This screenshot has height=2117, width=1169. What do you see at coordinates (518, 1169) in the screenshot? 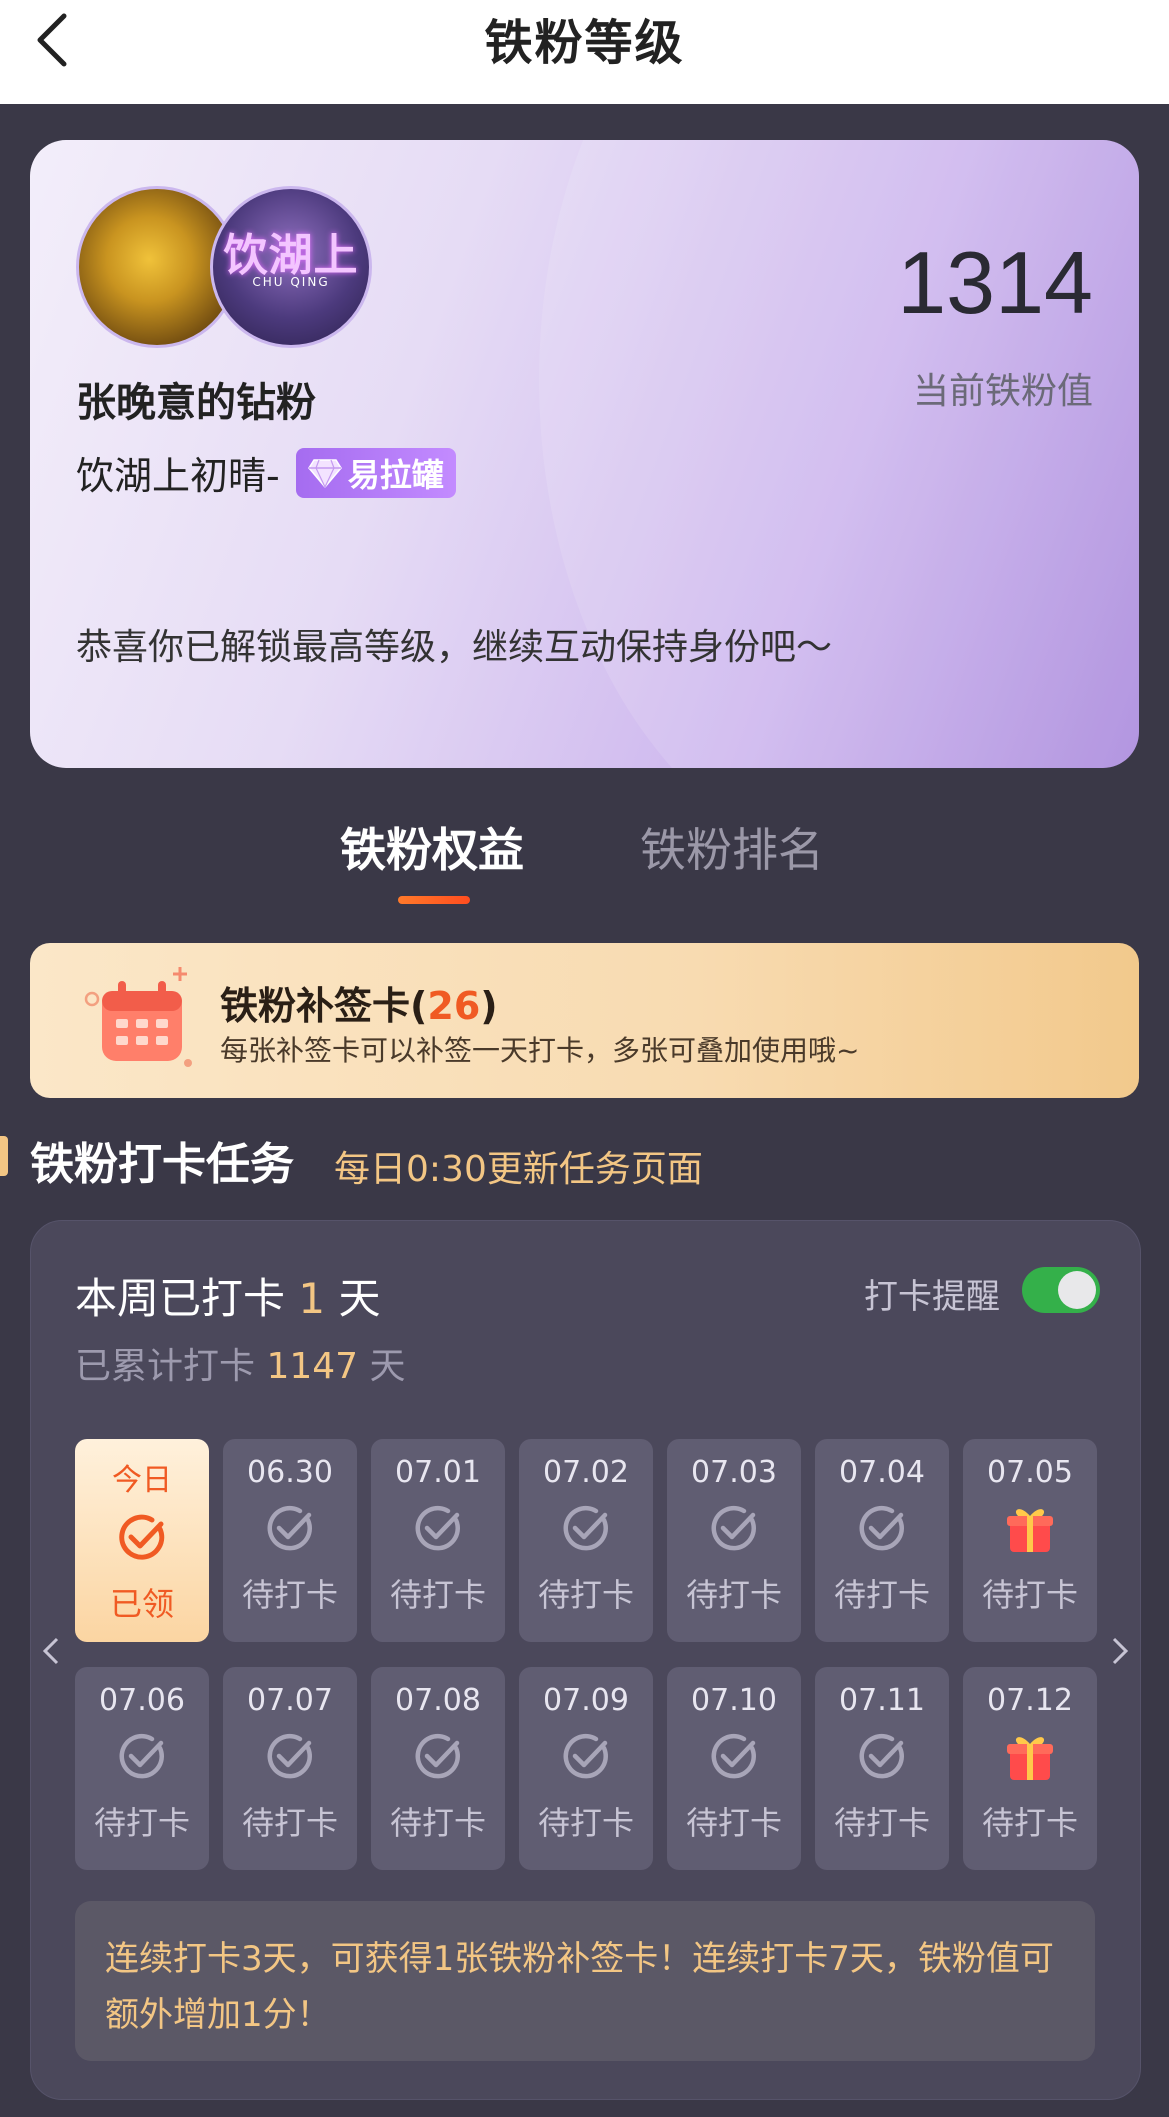
I see `section-subtitle: 每日0:30更新任务页面` at bounding box center [518, 1169].